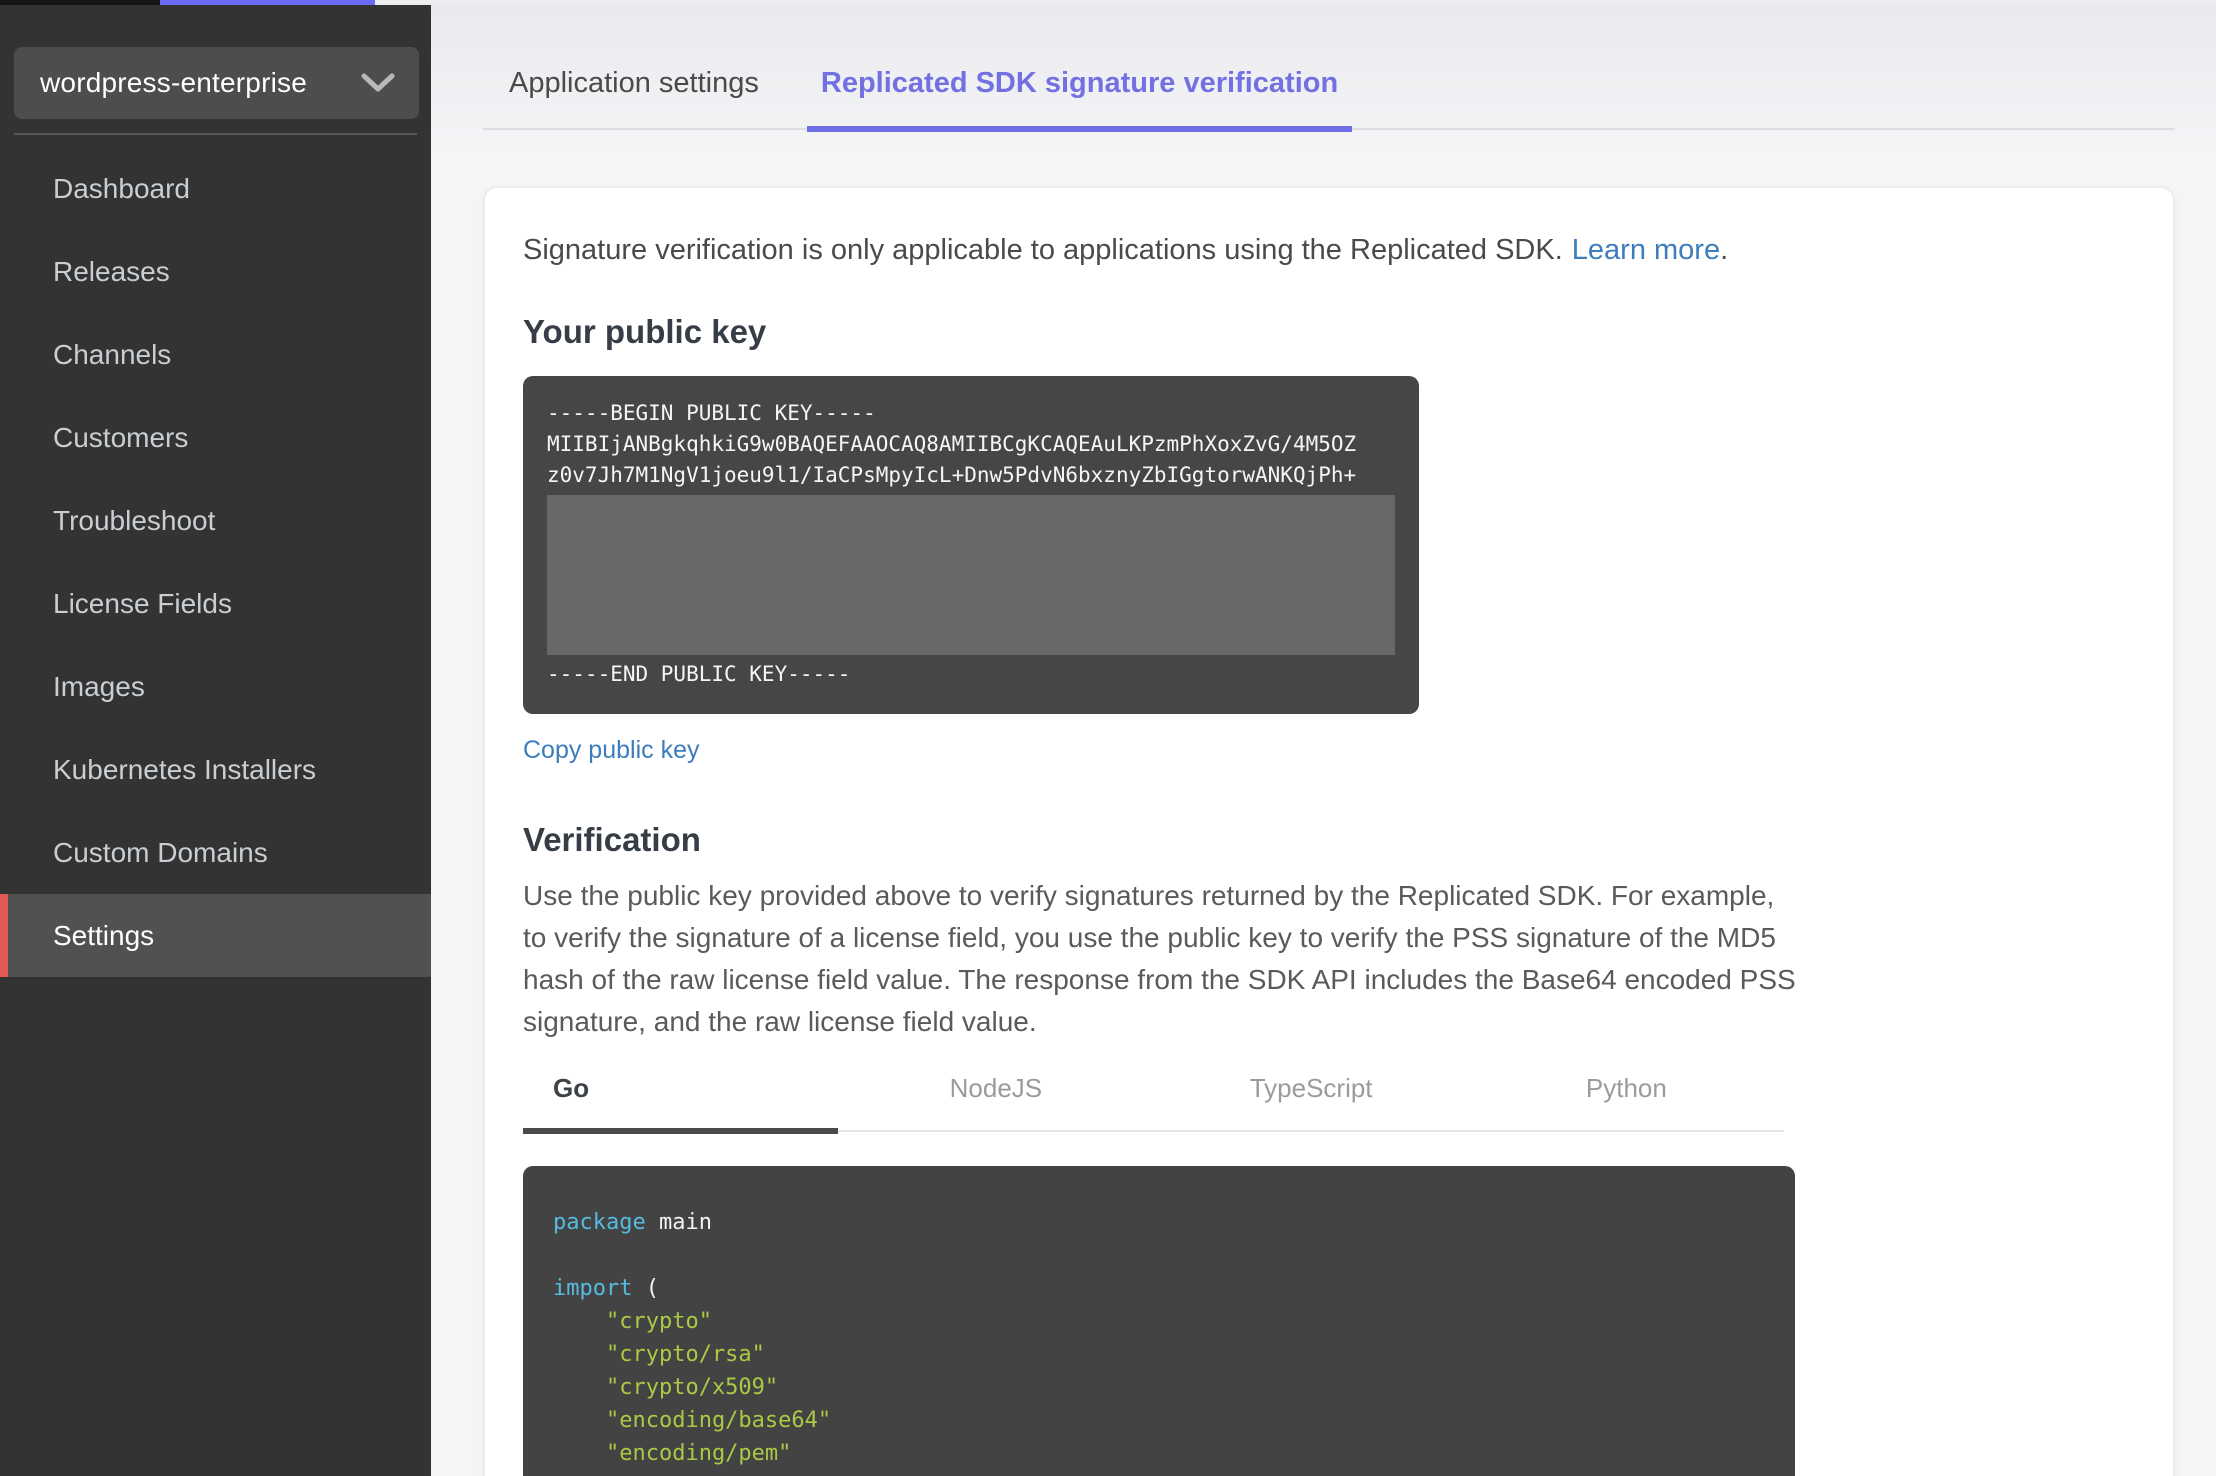 This screenshot has width=2216, height=1476. I want to click on sidebar-item-label: Custom Domains, so click(160, 852).